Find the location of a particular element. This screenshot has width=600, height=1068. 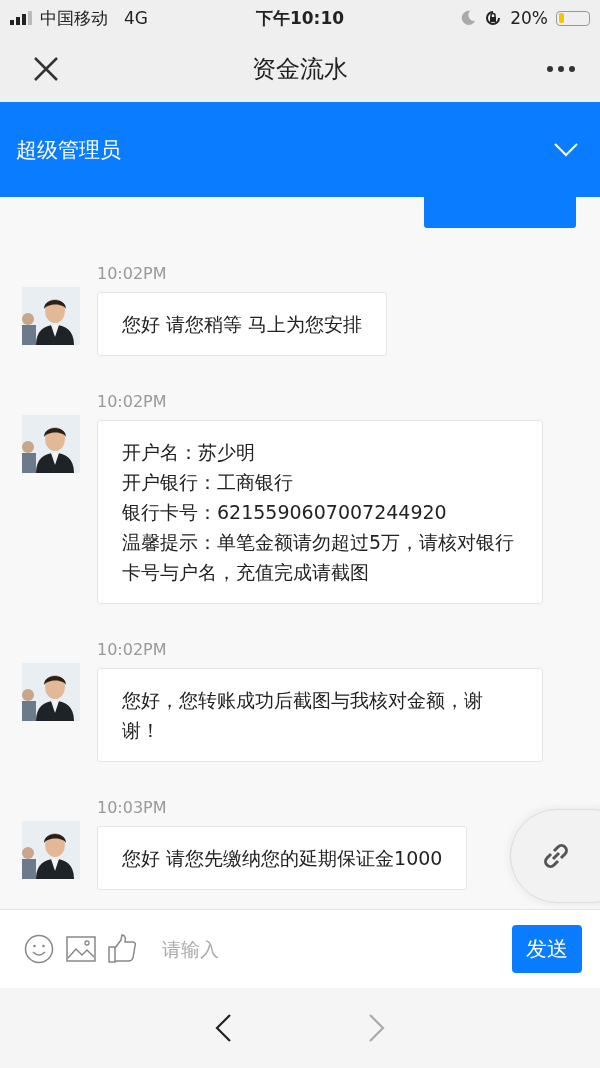

message-text: 开户银行：工商银行 is located at coordinates (208, 482).